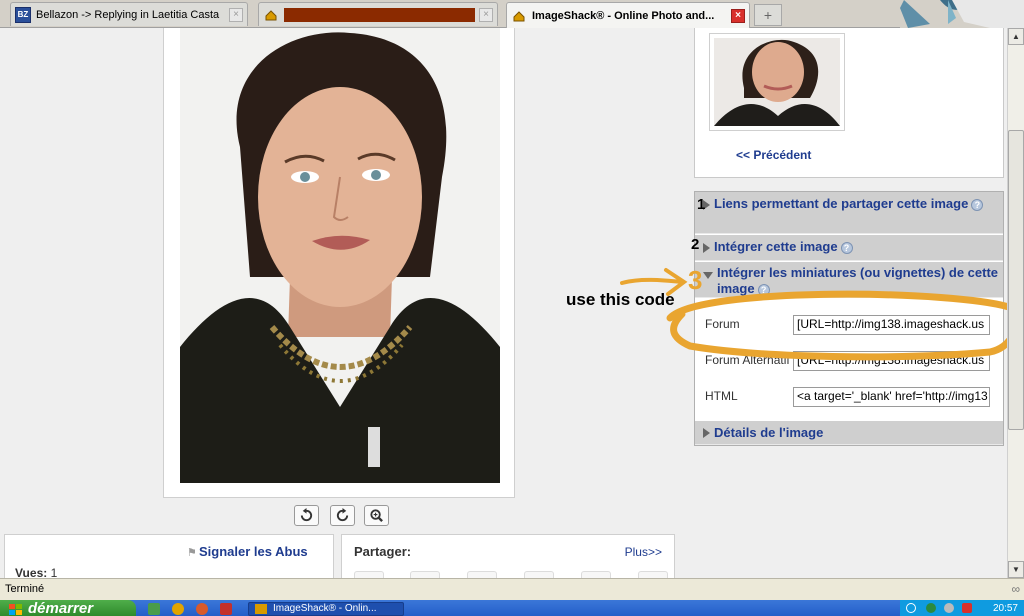  Describe the element at coordinates (192, 553) in the screenshot. I see `flag-icon: ⚑` at that location.